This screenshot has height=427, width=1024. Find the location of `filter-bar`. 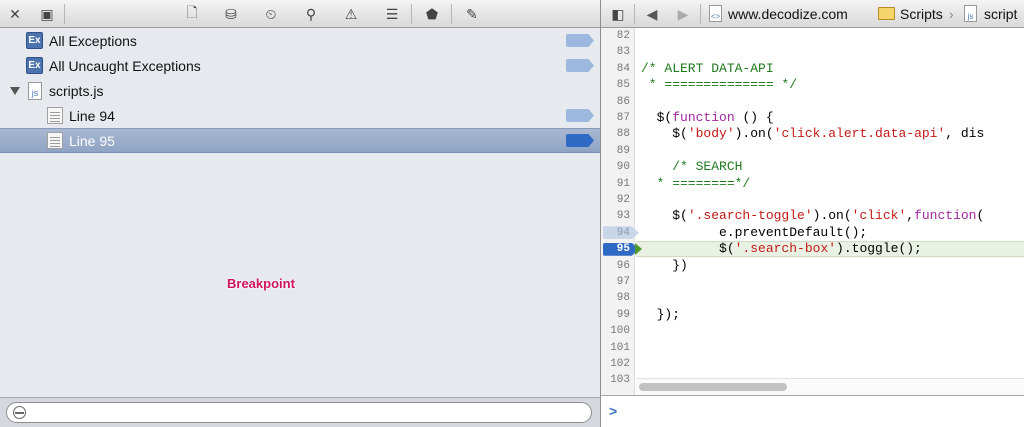

filter-bar is located at coordinates (300, 412).